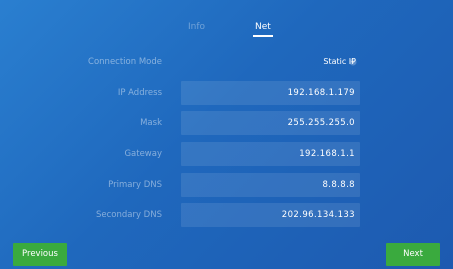 This screenshot has height=269, width=453. I want to click on gateway-row: Gateway 192.168.1.1, so click(226, 154).